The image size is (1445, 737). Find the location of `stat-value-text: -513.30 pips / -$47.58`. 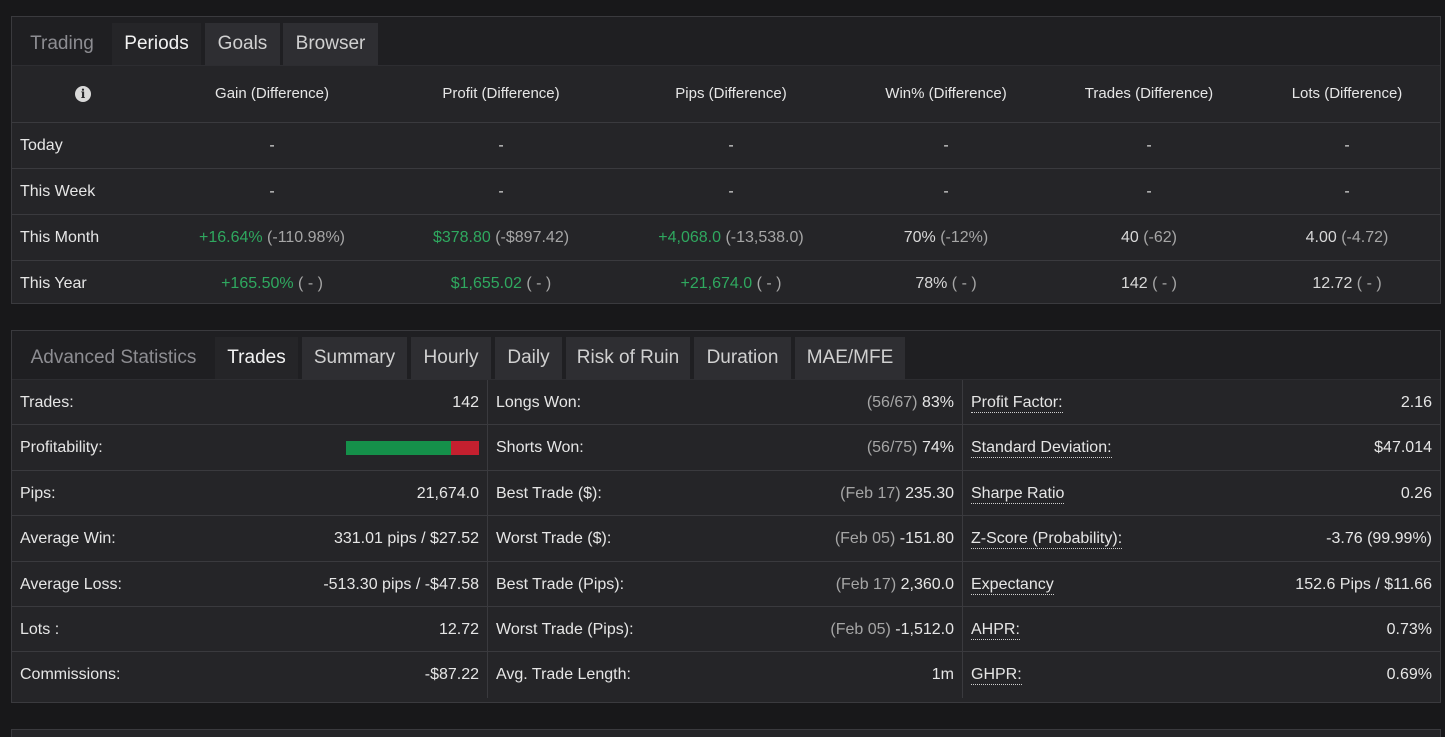

stat-value-text: -513.30 pips / -$47.58 is located at coordinates (401, 584).